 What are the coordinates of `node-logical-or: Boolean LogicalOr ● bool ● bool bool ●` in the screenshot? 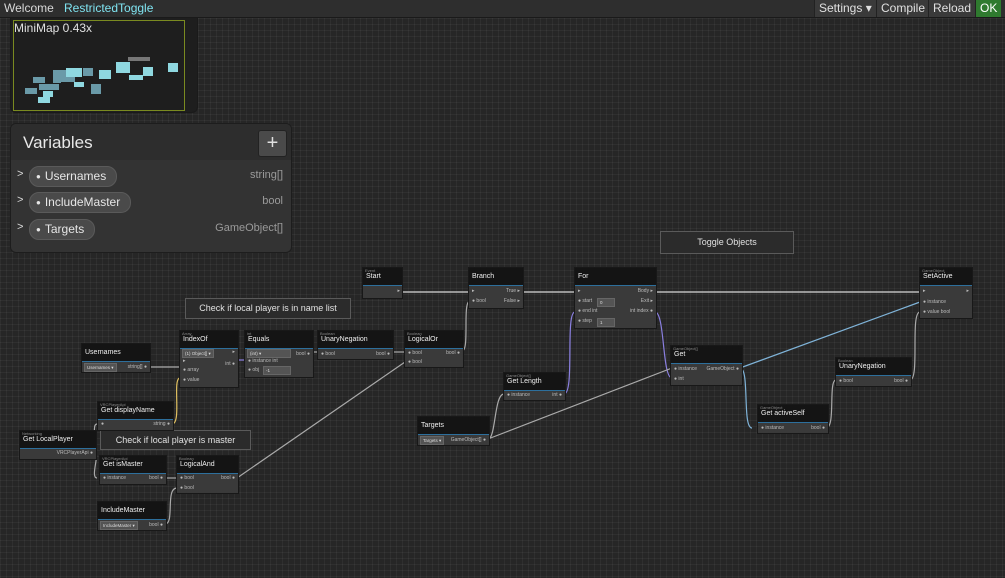 It's located at (434, 349).